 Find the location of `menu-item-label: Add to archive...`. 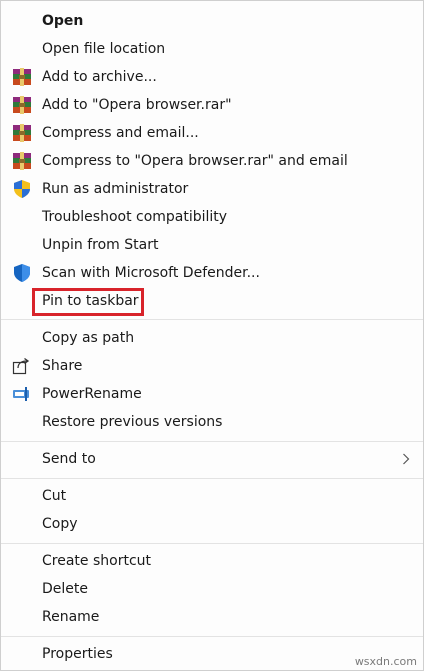

menu-item-label: Add to archive... is located at coordinates (99, 77).